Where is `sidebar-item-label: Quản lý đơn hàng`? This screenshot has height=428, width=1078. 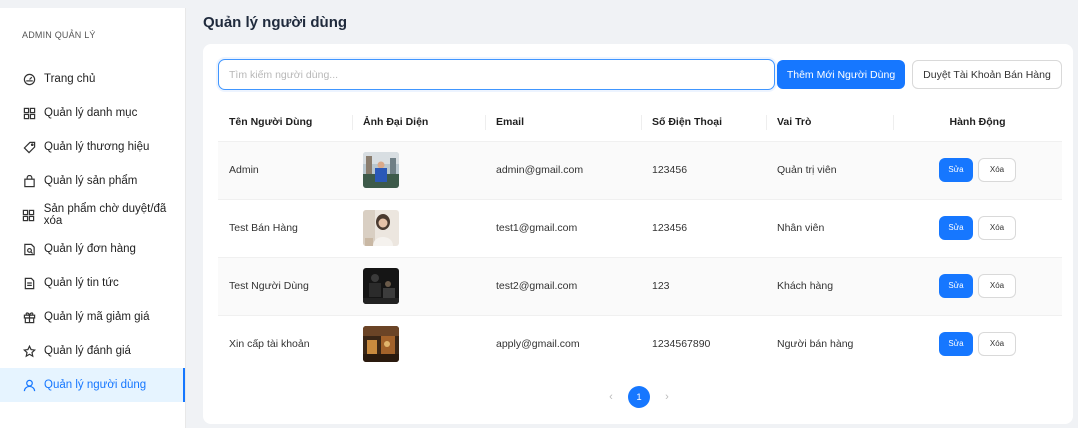 sidebar-item-label: Quản lý đơn hàng is located at coordinates (90, 249).